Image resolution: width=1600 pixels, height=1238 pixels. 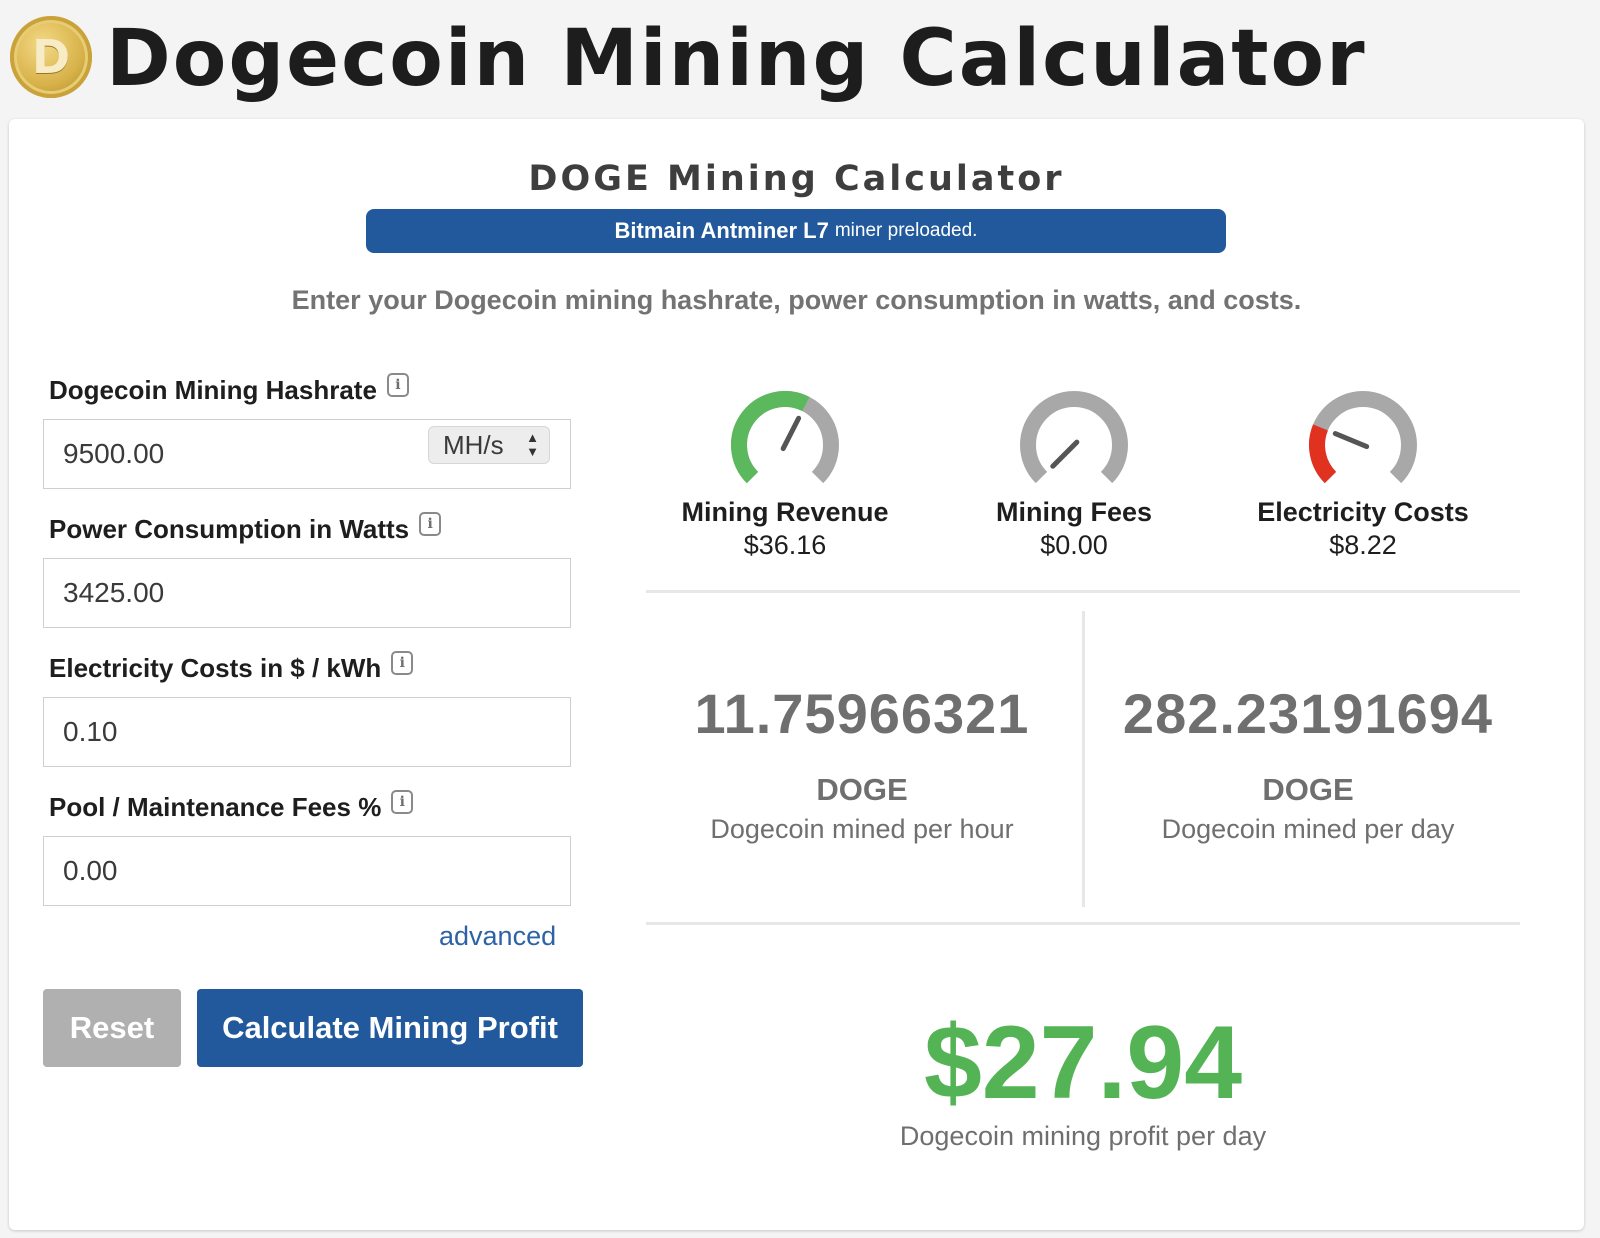 I want to click on electricity-cost-input, so click(x=307, y=732).